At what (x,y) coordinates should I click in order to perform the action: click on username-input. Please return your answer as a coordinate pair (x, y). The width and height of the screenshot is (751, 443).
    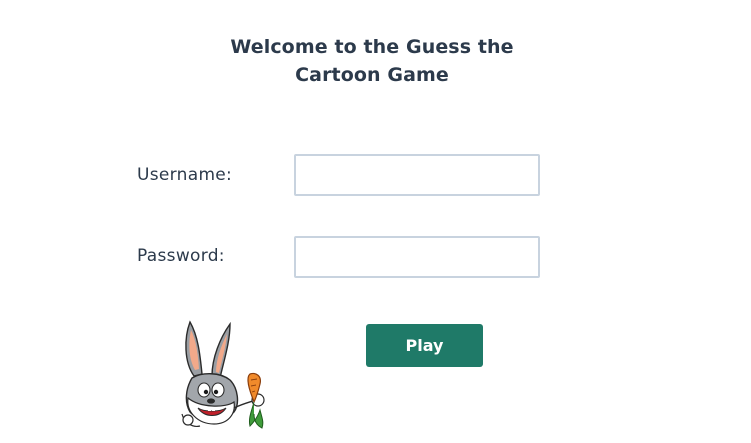
    Looking at the image, I should click on (417, 175).